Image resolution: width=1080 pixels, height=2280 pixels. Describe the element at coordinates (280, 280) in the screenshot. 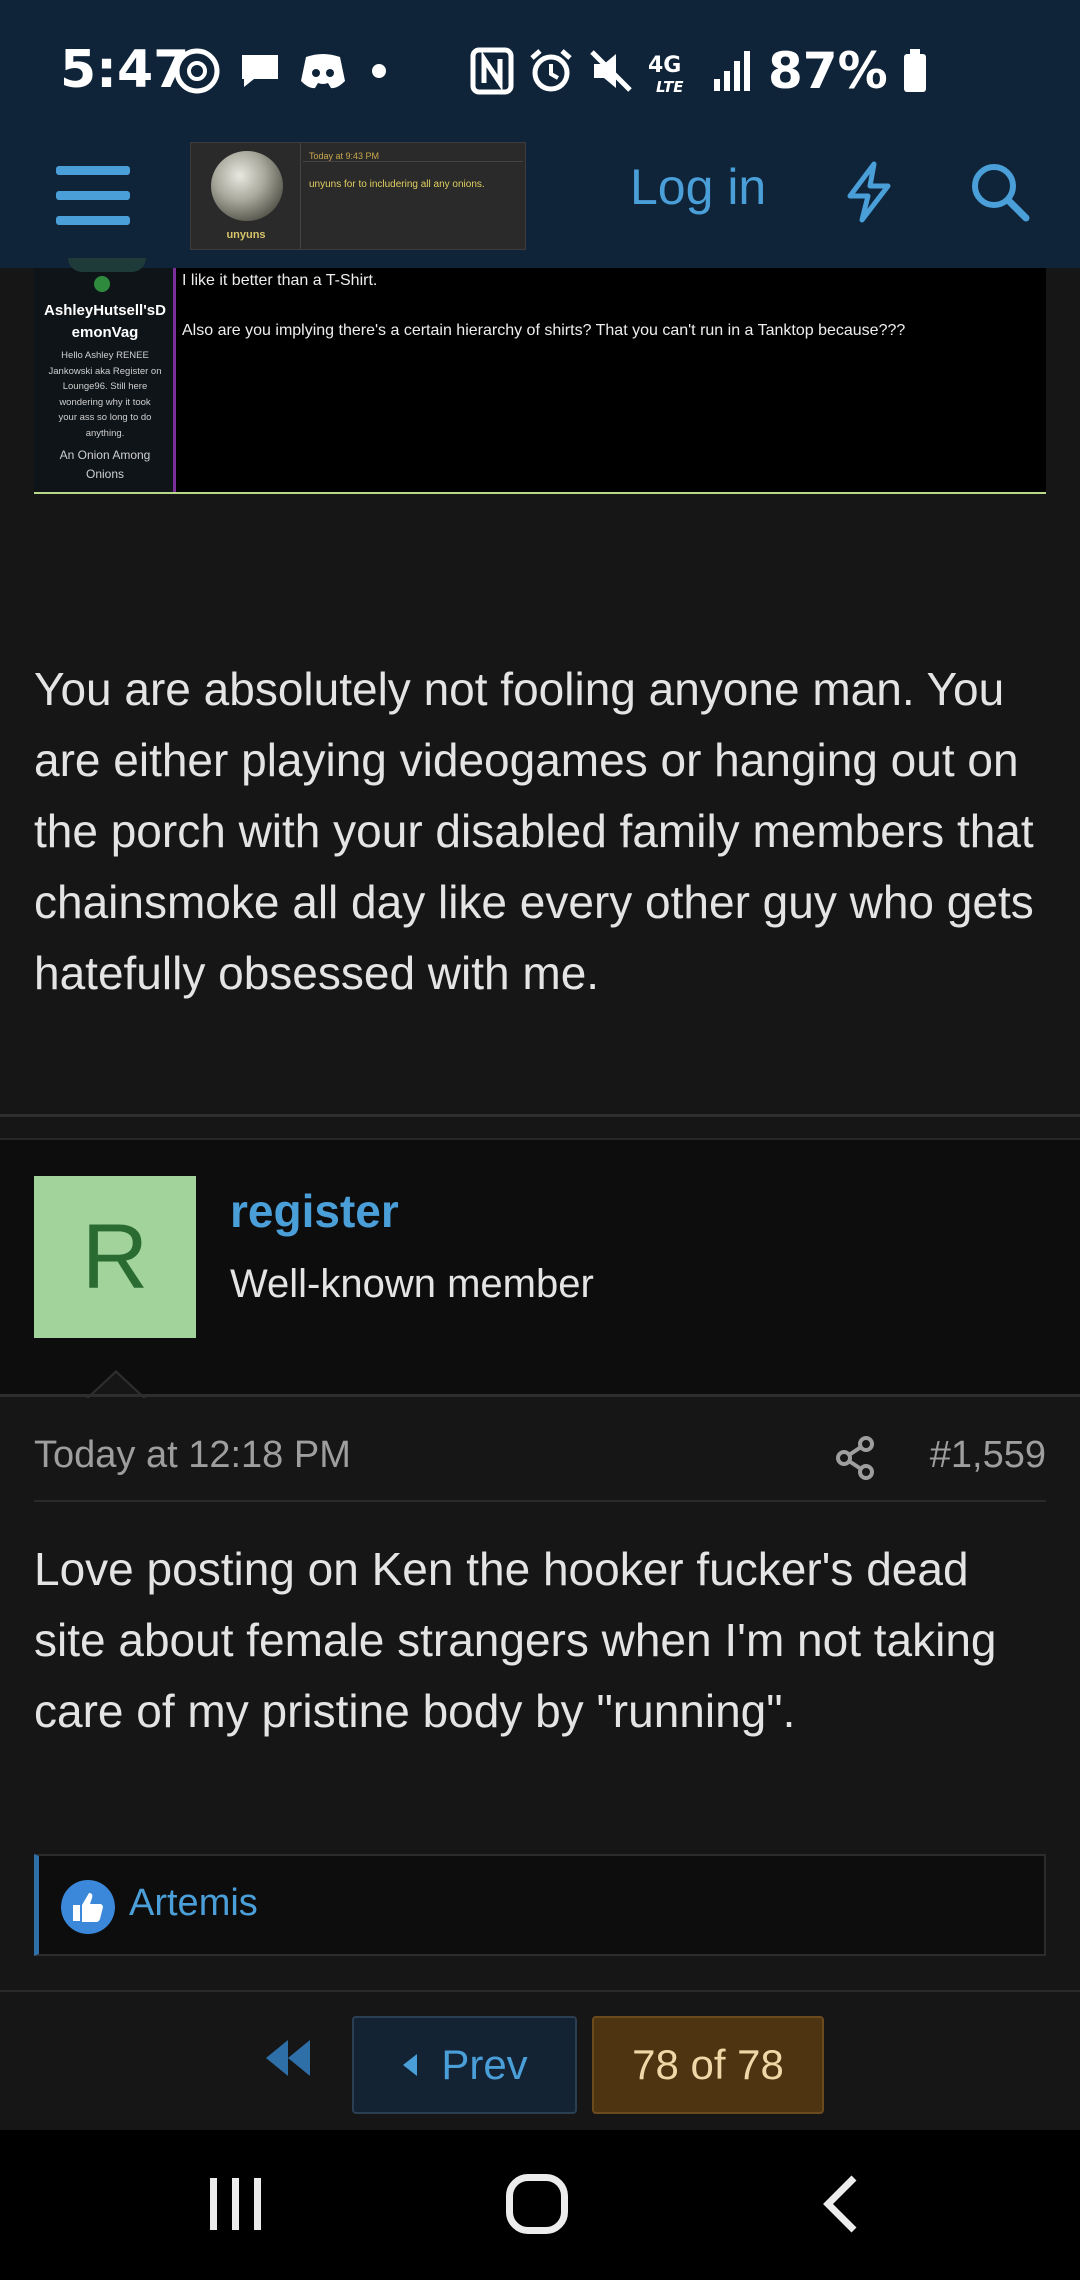

I see `quoted-text-line: I like it better than a T-Shirt.` at that location.